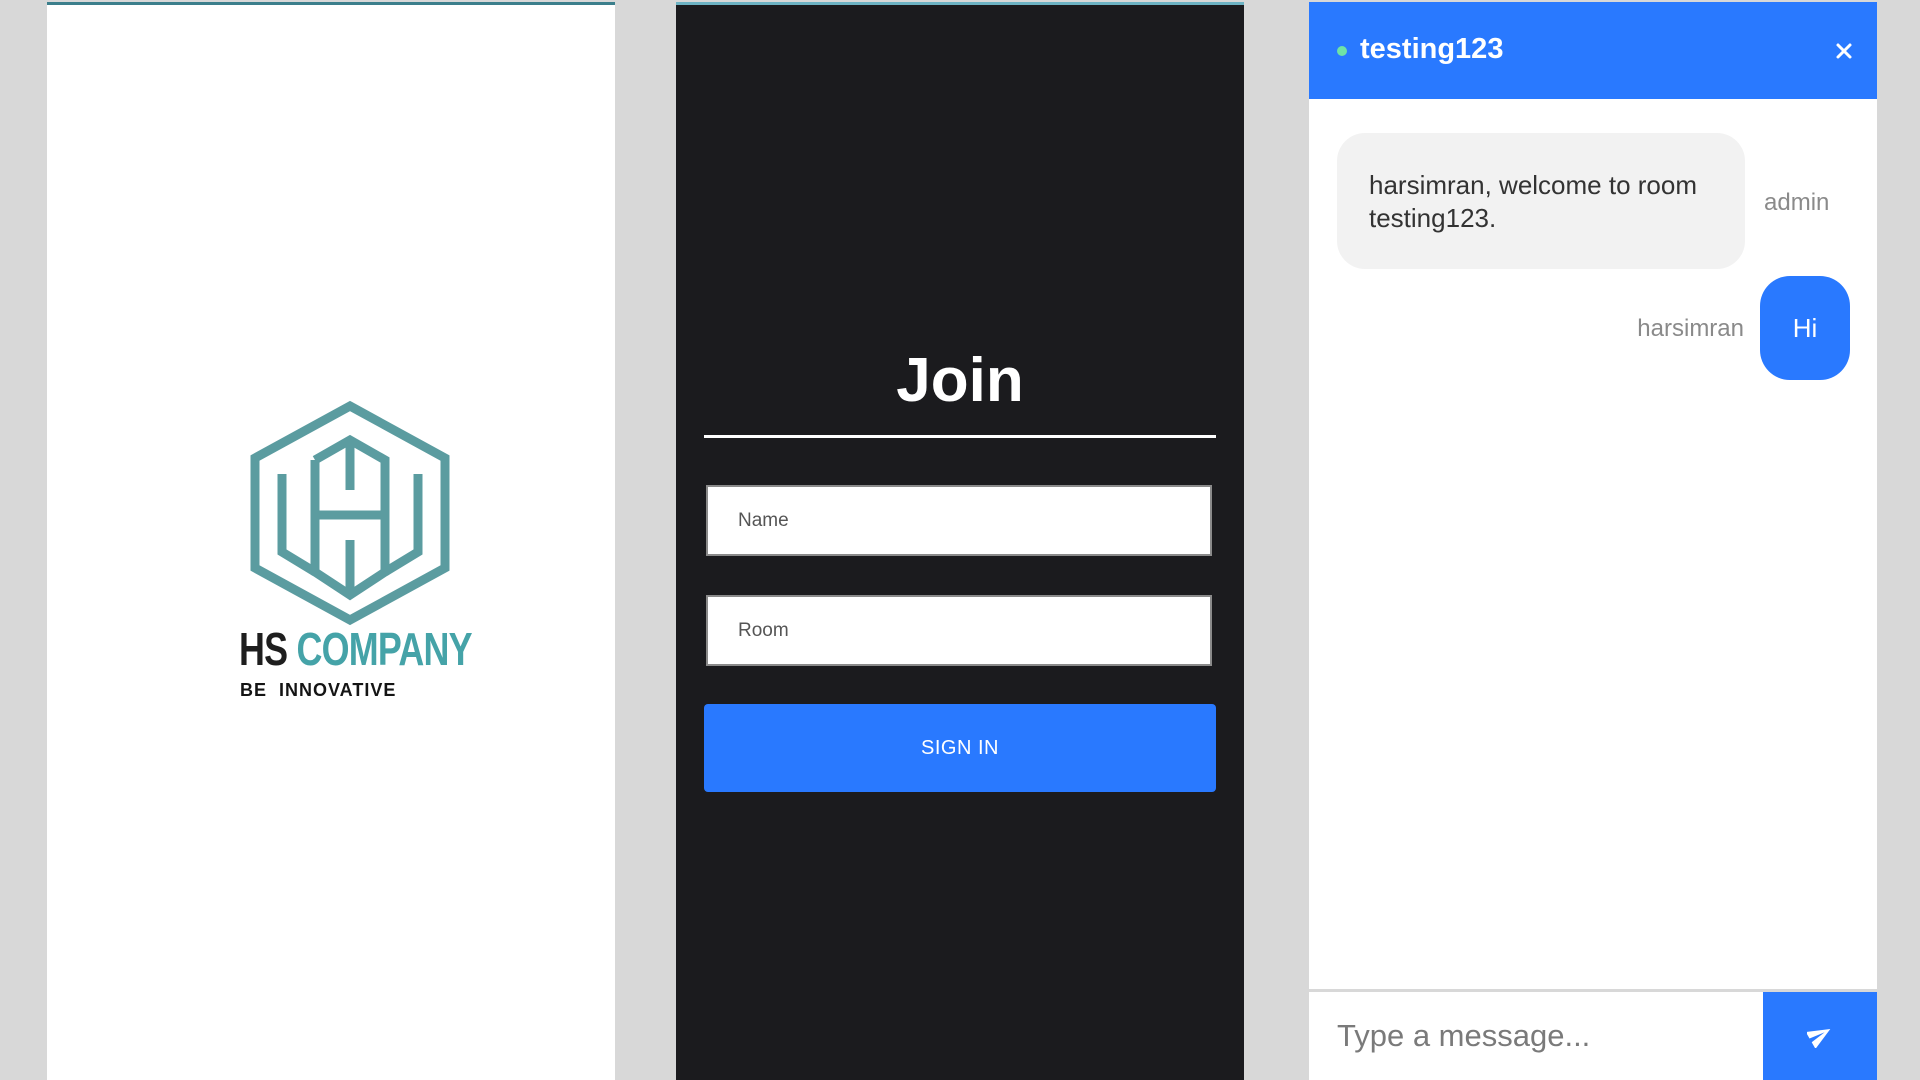 This screenshot has height=1080, width=1920. What do you see at coordinates (1844, 51) in the screenshot?
I see `close-icon` at bounding box center [1844, 51].